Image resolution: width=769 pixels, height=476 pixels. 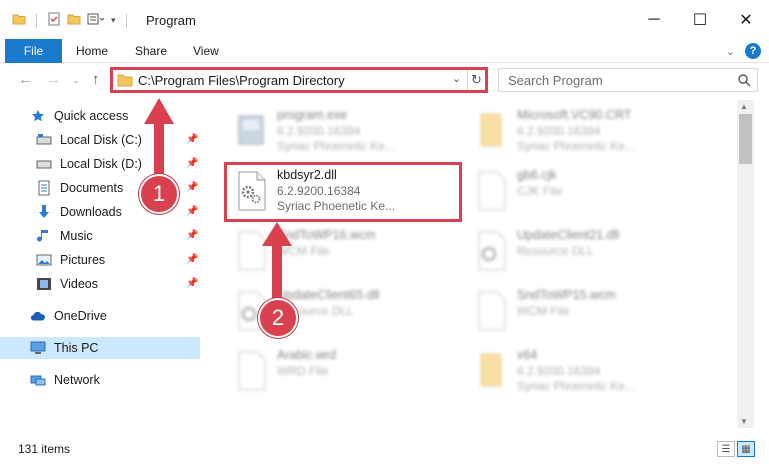 What do you see at coordinates (326, 235) in the screenshot?
I see `file-name: SndToWP16.wcm` at bounding box center [326, 235].